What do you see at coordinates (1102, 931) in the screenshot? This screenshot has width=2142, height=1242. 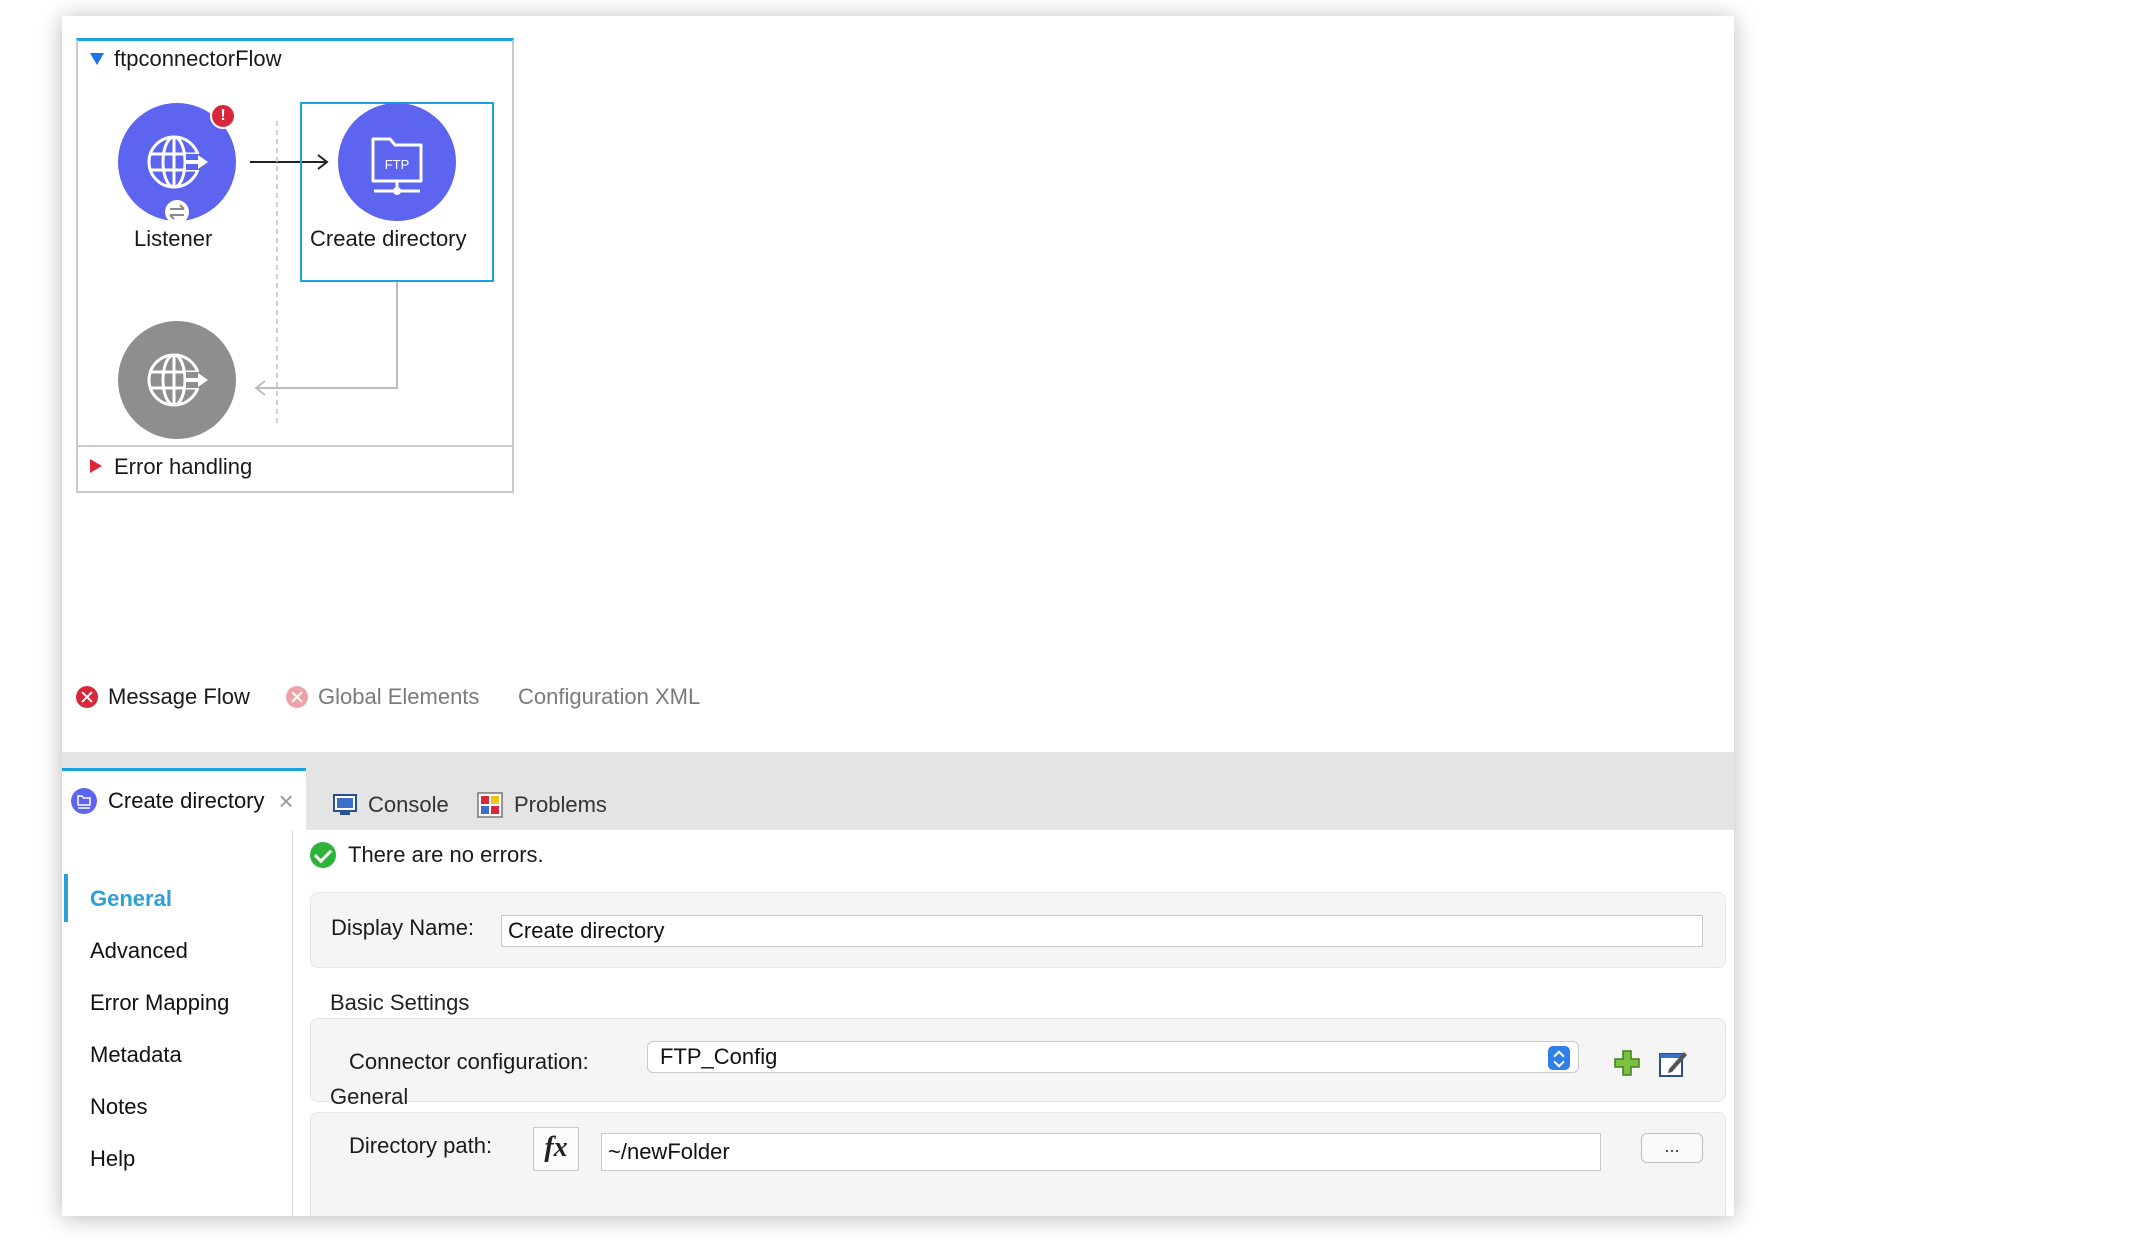 I see `display-name-input: Create directory` at bounding box center [1102, 931].